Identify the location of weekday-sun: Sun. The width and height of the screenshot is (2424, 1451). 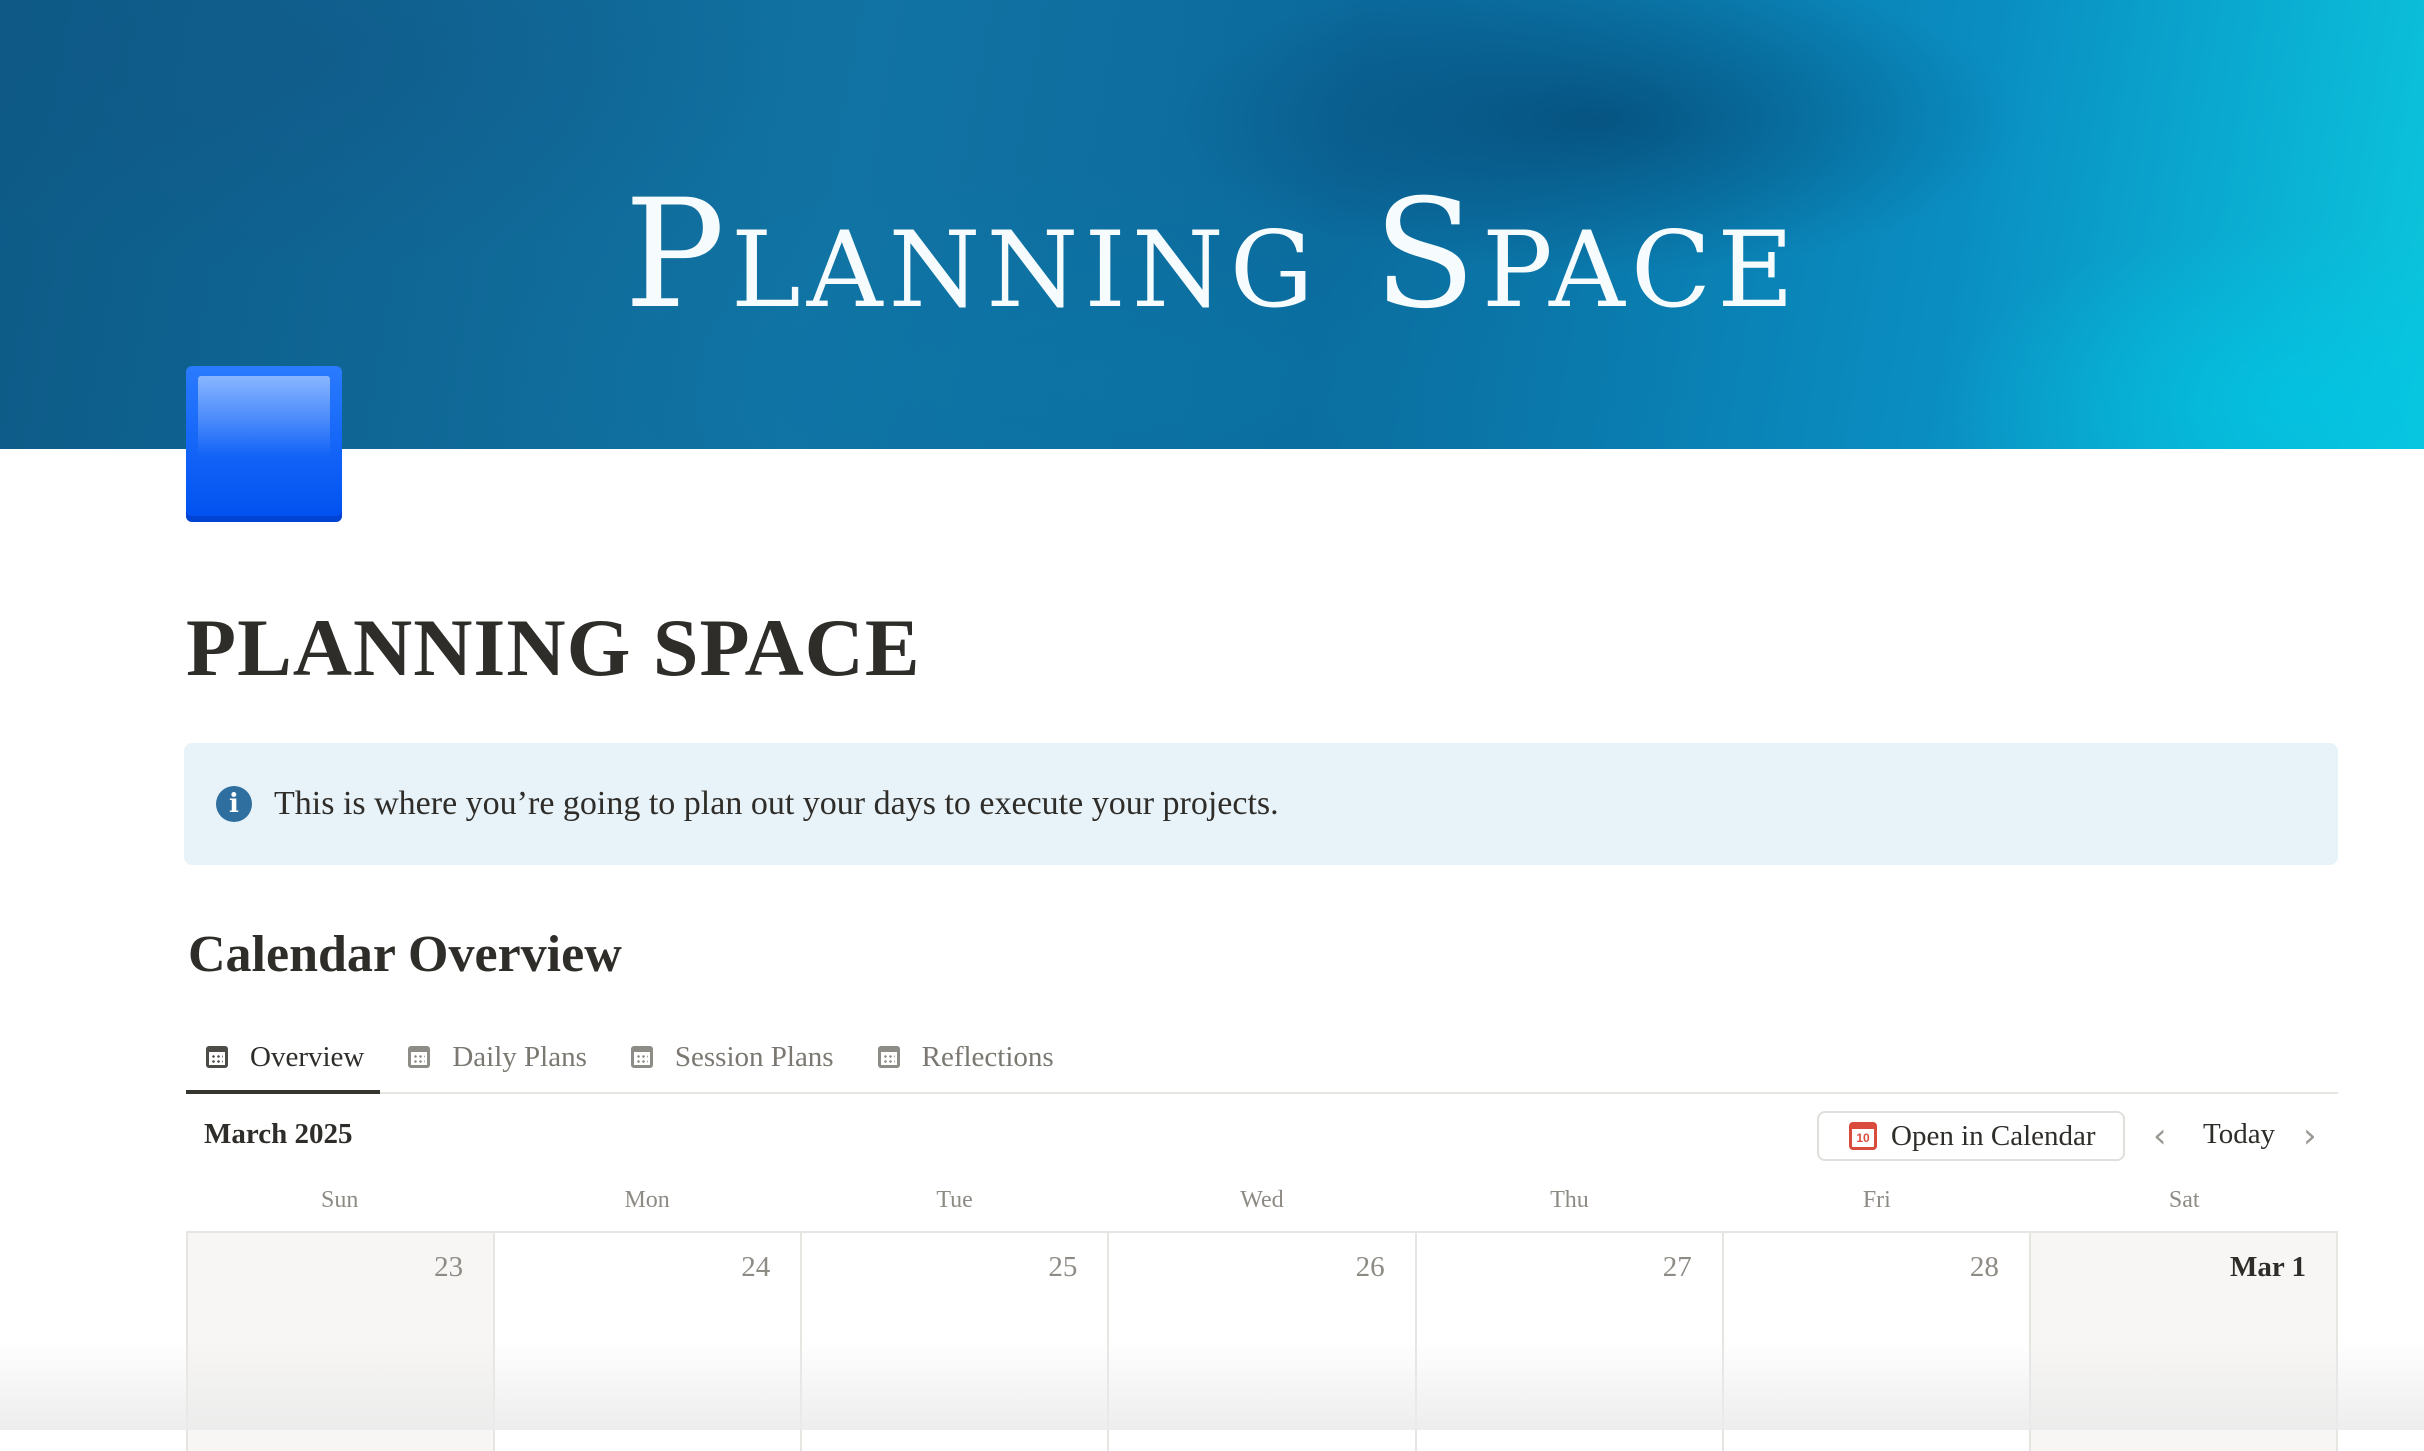
(340, 1200).